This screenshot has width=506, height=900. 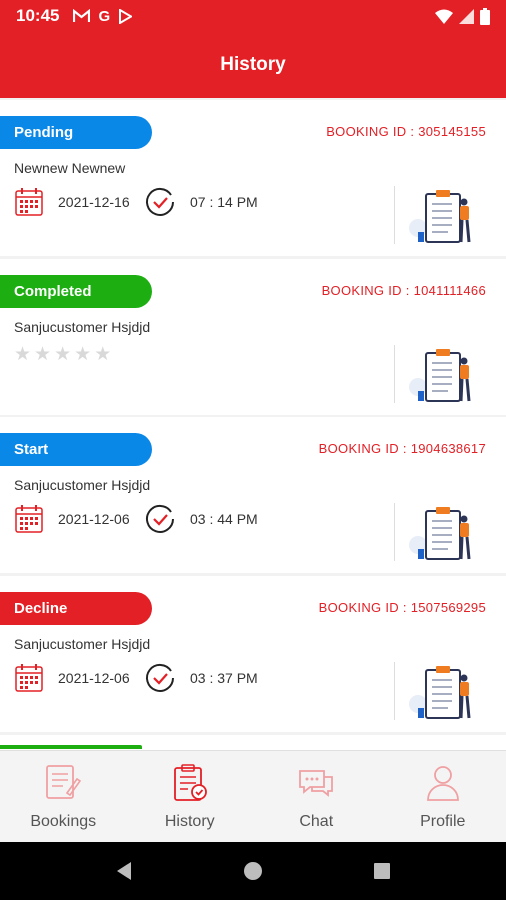 I want to click on booking-id: BOOKING ID : 1507569295, so click(x=402, y=607).